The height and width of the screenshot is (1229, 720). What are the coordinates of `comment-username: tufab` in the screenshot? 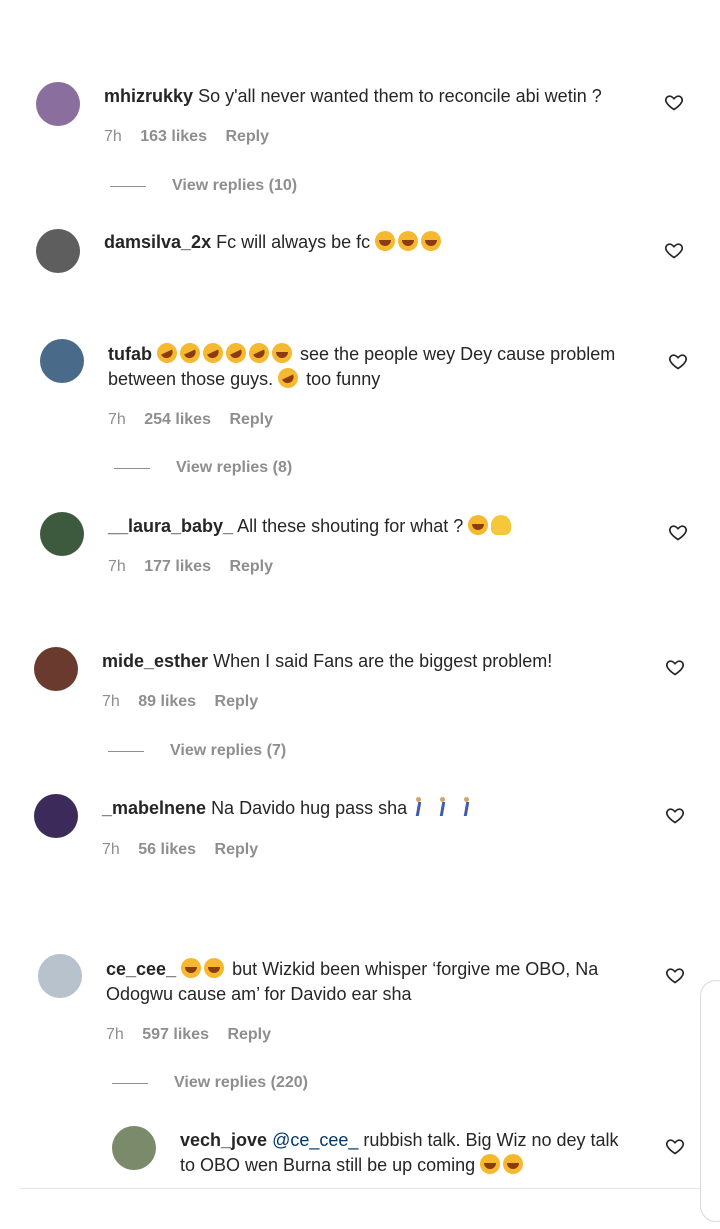 It's located at (130, 354).